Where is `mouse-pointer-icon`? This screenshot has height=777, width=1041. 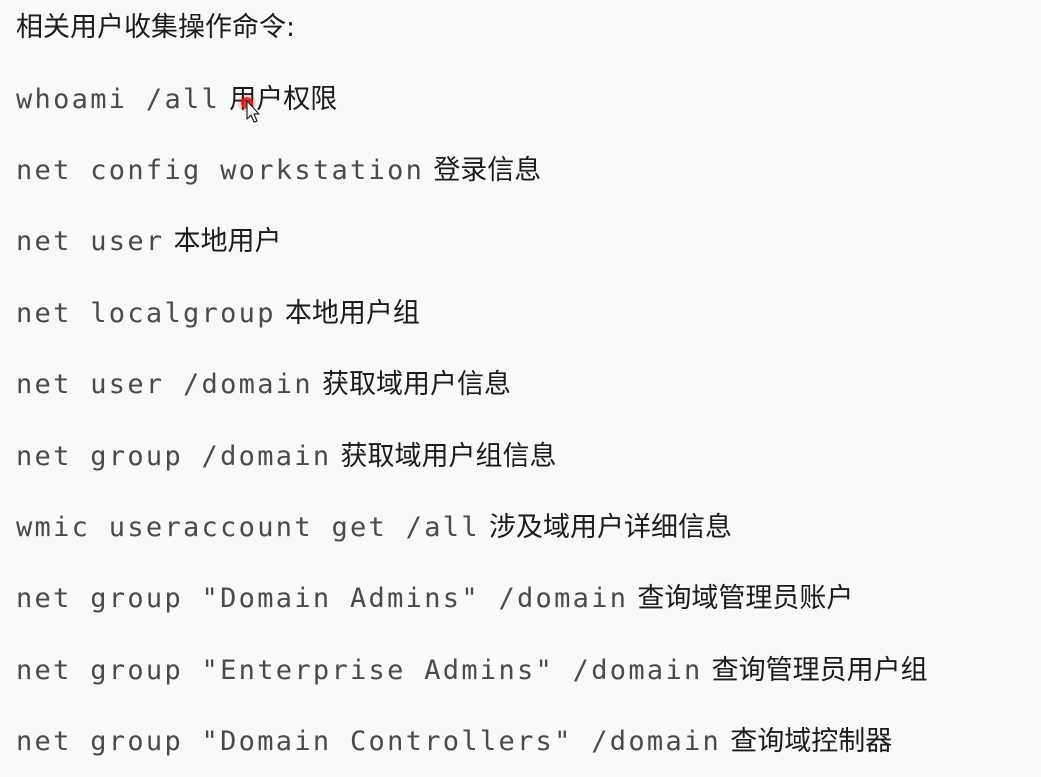
mouse-pointer-icon is located at coordinates (249, 108).